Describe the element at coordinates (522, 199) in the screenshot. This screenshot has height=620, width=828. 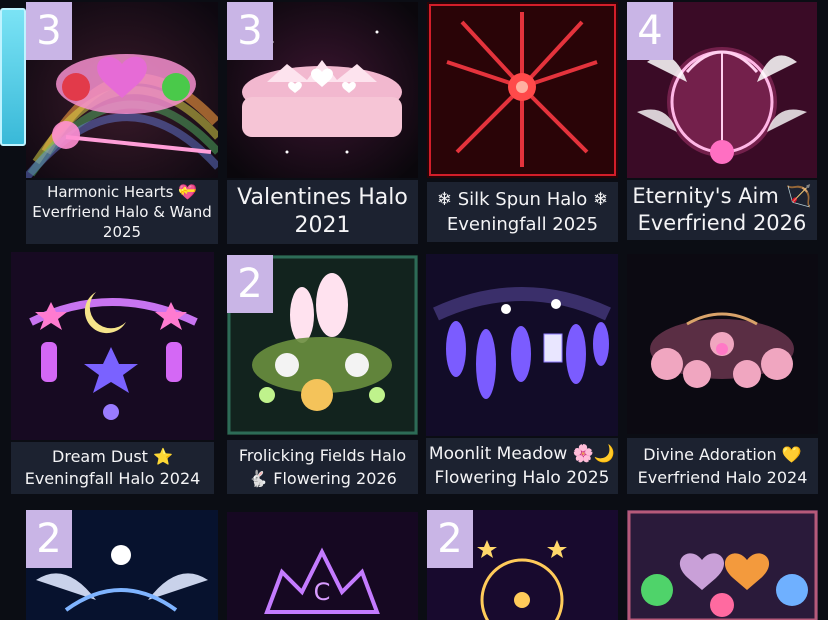
I see `item-title: ❄ Silk Spun Halo ❄` at that location.